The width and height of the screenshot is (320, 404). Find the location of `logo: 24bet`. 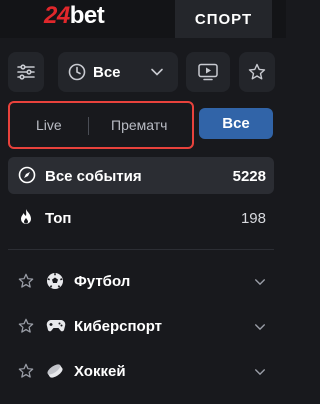

logo: 24bet is located at coordinates (74, 16).